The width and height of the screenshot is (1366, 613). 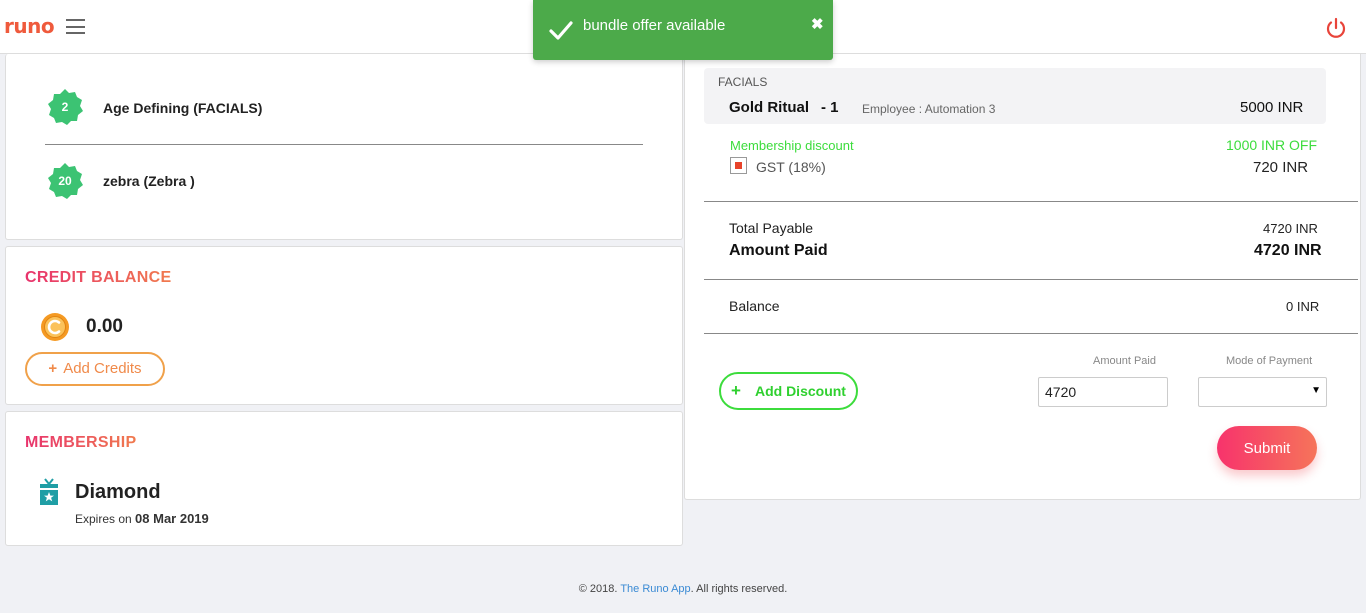 What do you see at coordinates (791, 167) in the screenshot?
I see `gst-label: GST (18%)` at bounding box center [791, 167].